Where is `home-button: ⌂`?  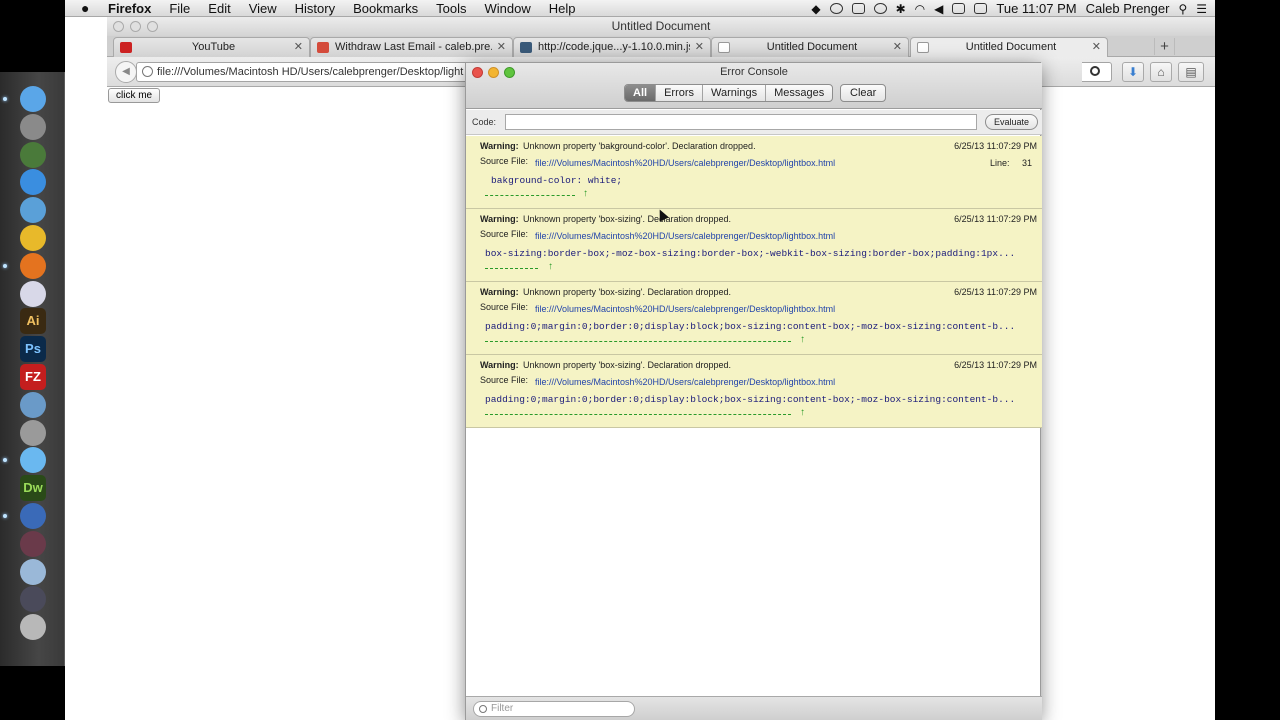 home-button: ⌂ is located at coordinates (1161, 72).